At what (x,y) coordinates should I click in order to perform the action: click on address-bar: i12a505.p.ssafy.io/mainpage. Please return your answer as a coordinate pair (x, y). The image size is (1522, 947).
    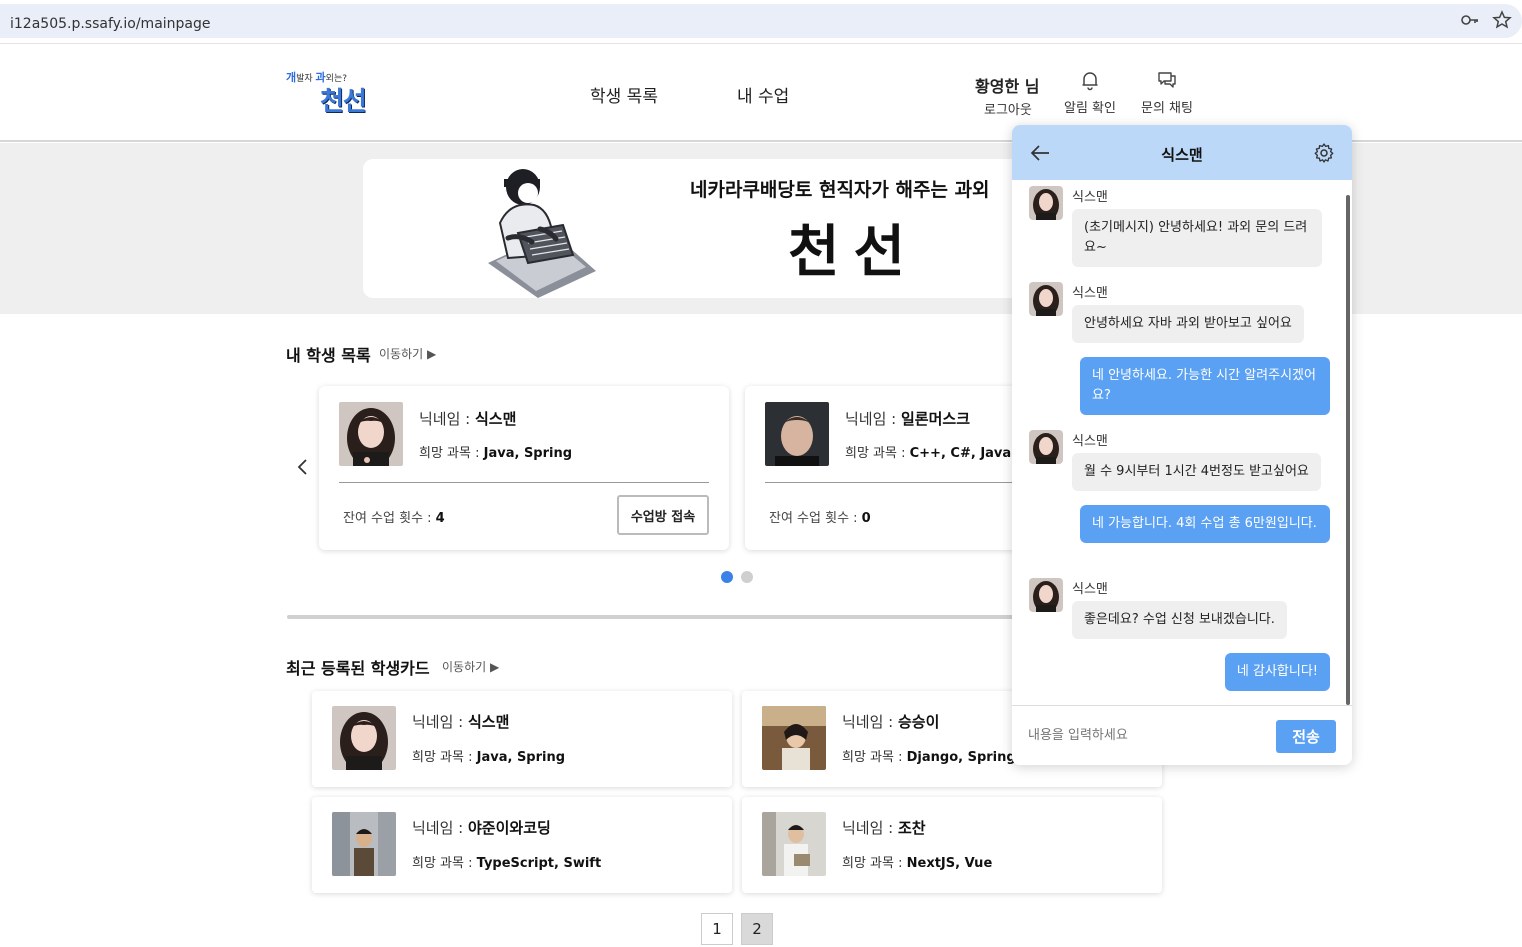
    Looking at the image, I should click on (761, 21).